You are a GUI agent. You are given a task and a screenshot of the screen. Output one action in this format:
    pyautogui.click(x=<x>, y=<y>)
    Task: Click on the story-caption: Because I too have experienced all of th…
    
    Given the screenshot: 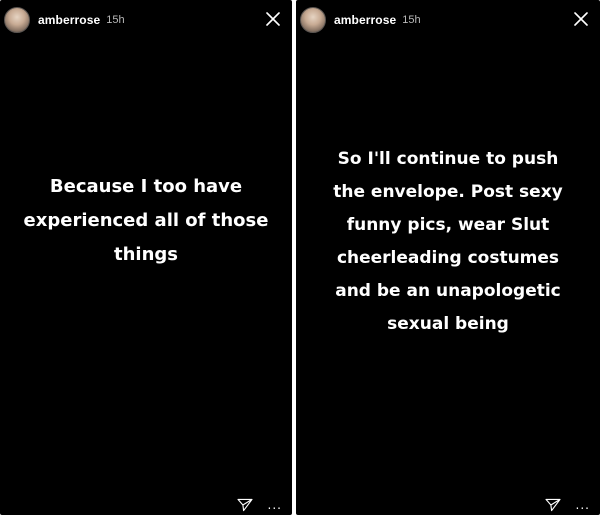 What is the action you would take?
    pyautogui.click(x=146, y=220)
    